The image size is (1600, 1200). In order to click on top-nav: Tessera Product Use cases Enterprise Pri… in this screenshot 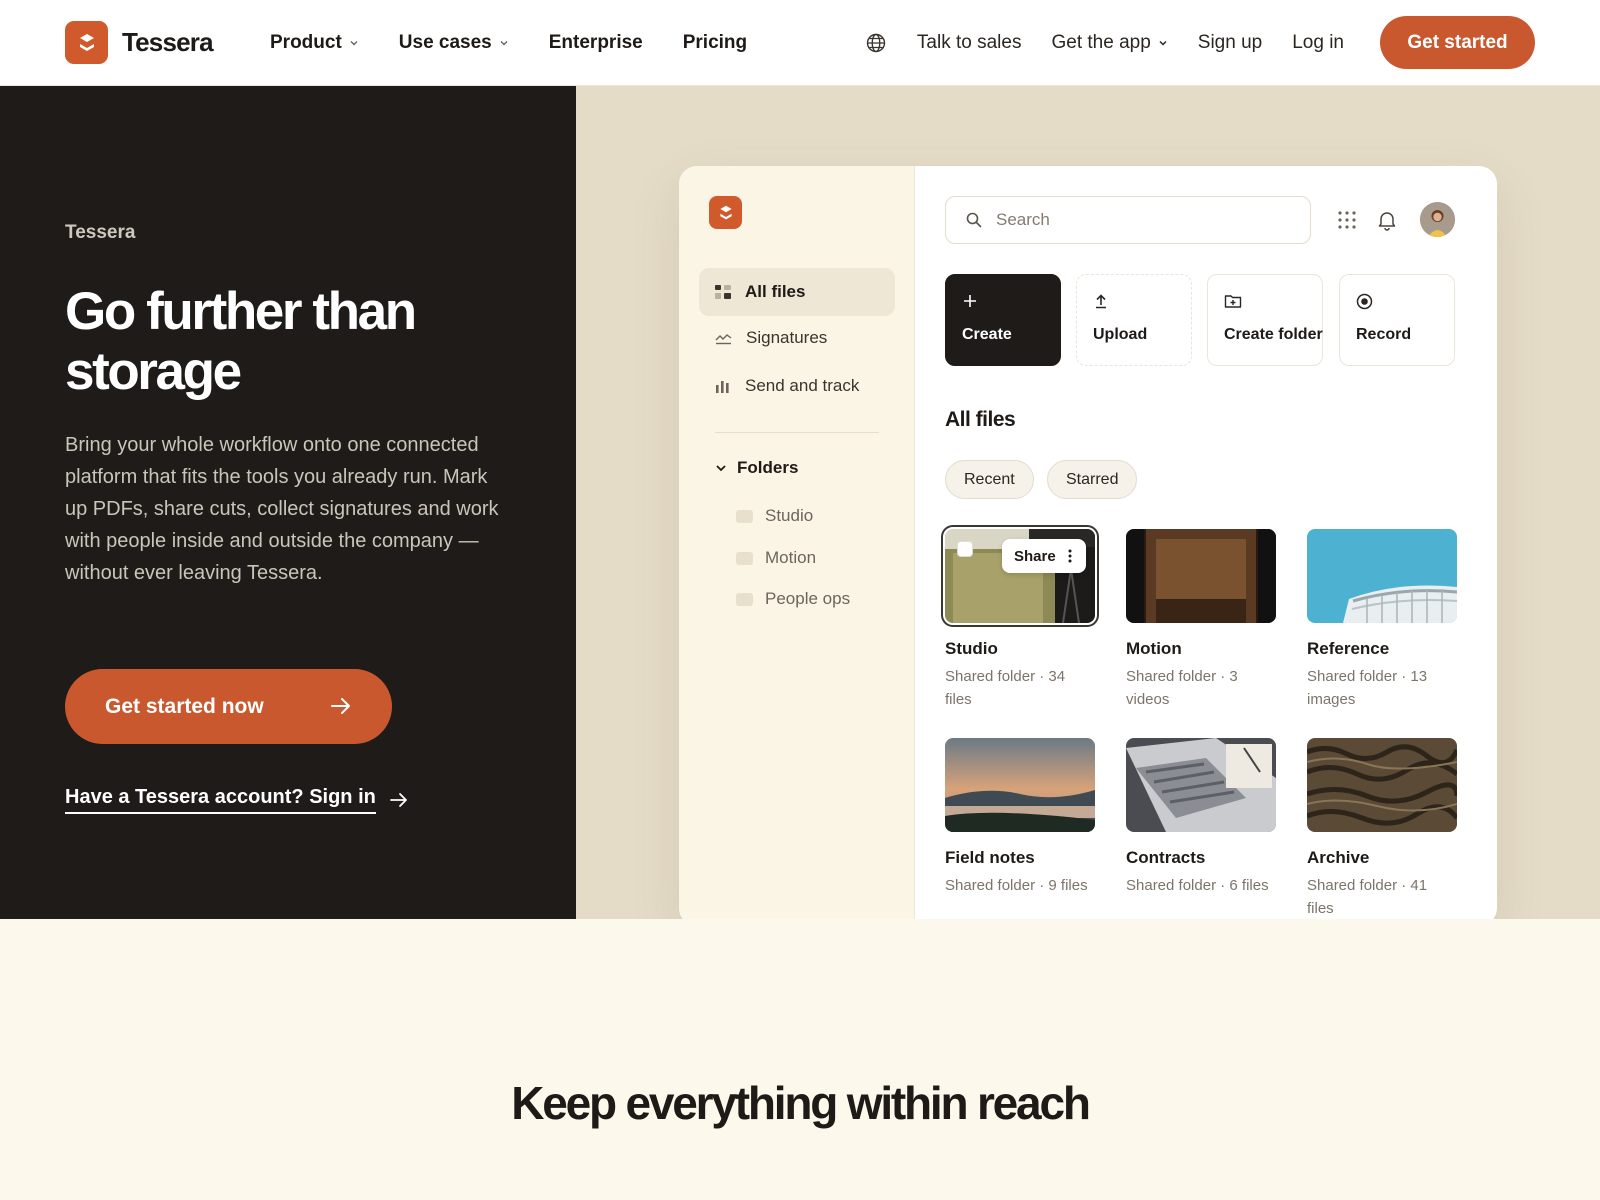, I will do `click(800, 43)`.